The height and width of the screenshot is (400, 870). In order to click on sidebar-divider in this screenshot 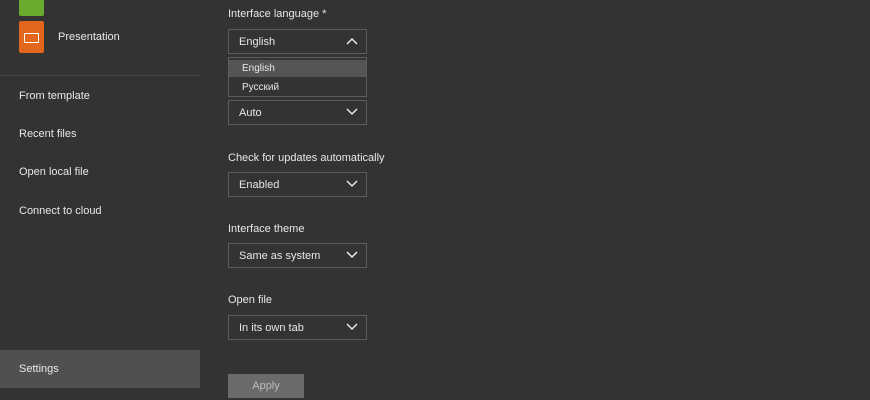, I will do `click(100, 75)`.